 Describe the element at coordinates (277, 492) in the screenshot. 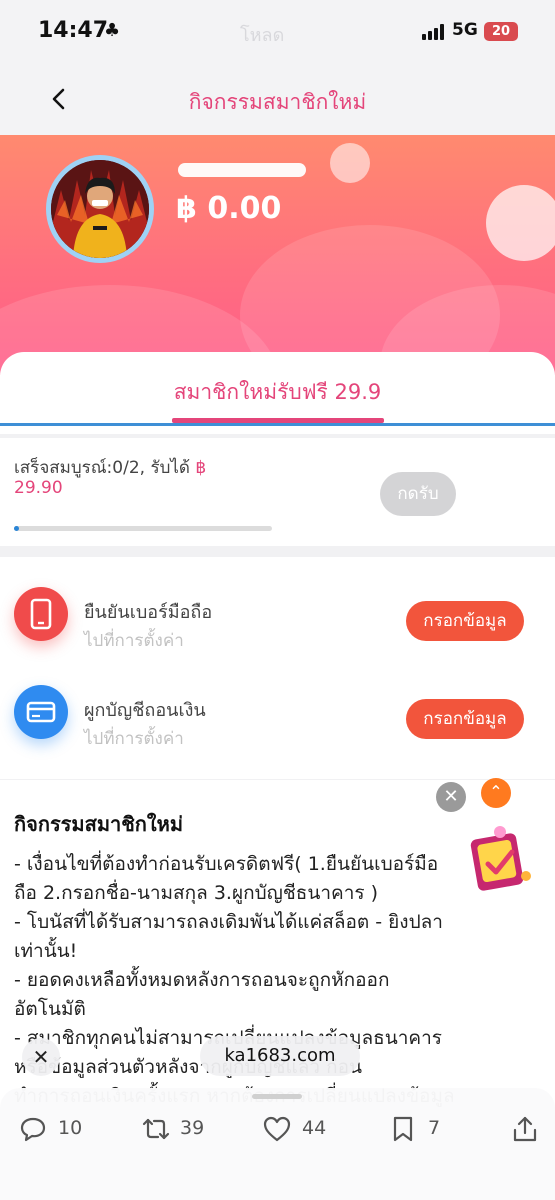

I see `progress-card: เสร็จสมบูรณ์:0/2, รับได้ ฿ 29.90 กดรับ` at that location.